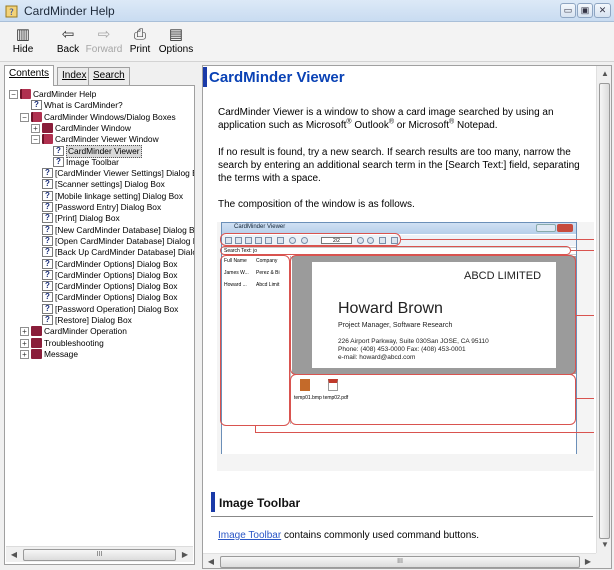  What do you see at coordinates (176, 42) in the screenshot?
I see `options-button: ▤ Options` at bounding box center [176, 42].